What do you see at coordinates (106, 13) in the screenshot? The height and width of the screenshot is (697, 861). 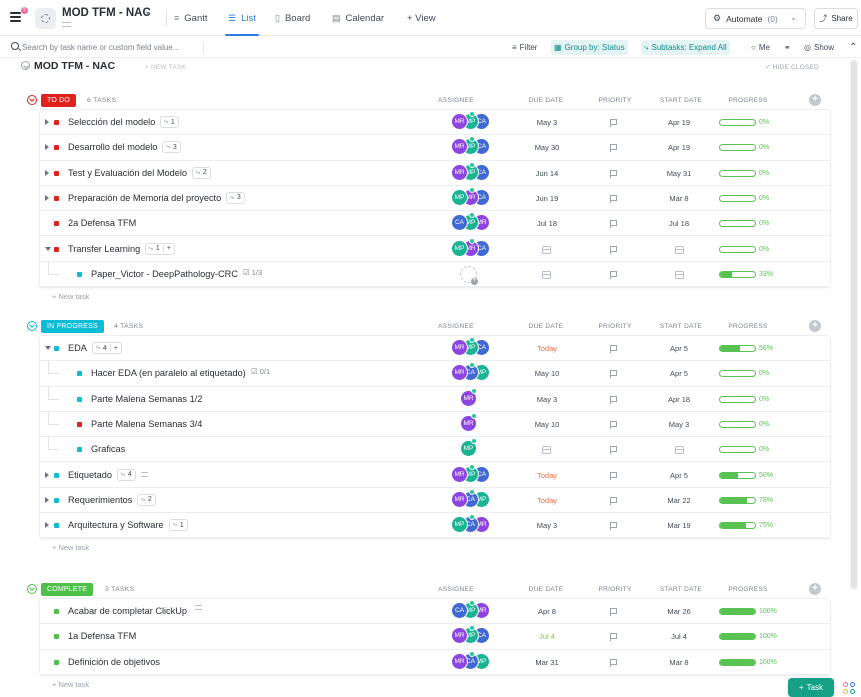 I see `page-title: MOD TFM - NAC` at bounding box center [106, 13].